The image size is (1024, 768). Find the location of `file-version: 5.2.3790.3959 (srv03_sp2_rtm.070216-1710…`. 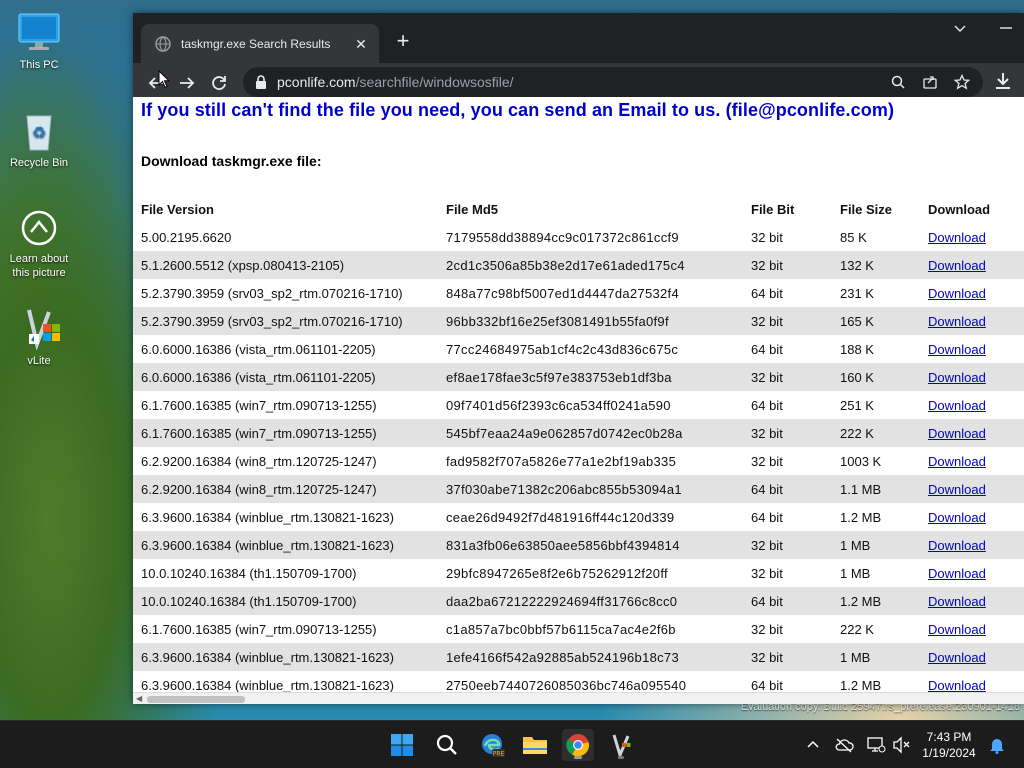

file-version: 5.2.3790.3959 (srv03_sp2_rtm.070216-1710… is located at coordinates (272, 293).